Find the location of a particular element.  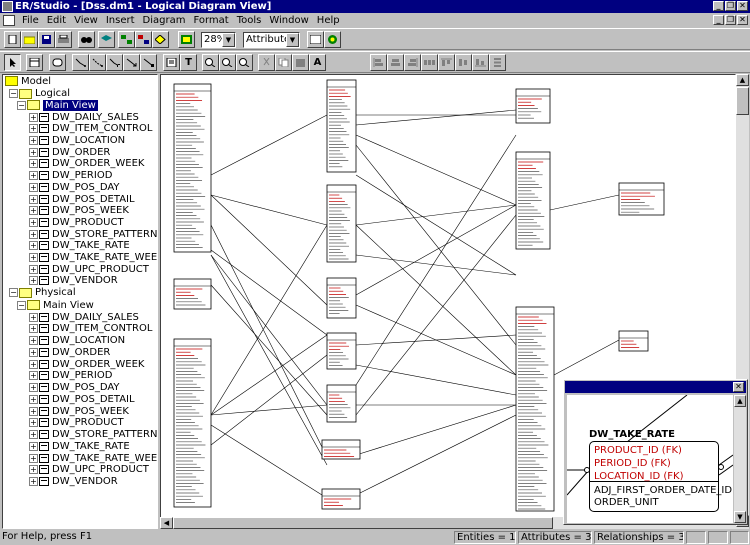

relationship-optional-button is located at coordinates (114, 62).